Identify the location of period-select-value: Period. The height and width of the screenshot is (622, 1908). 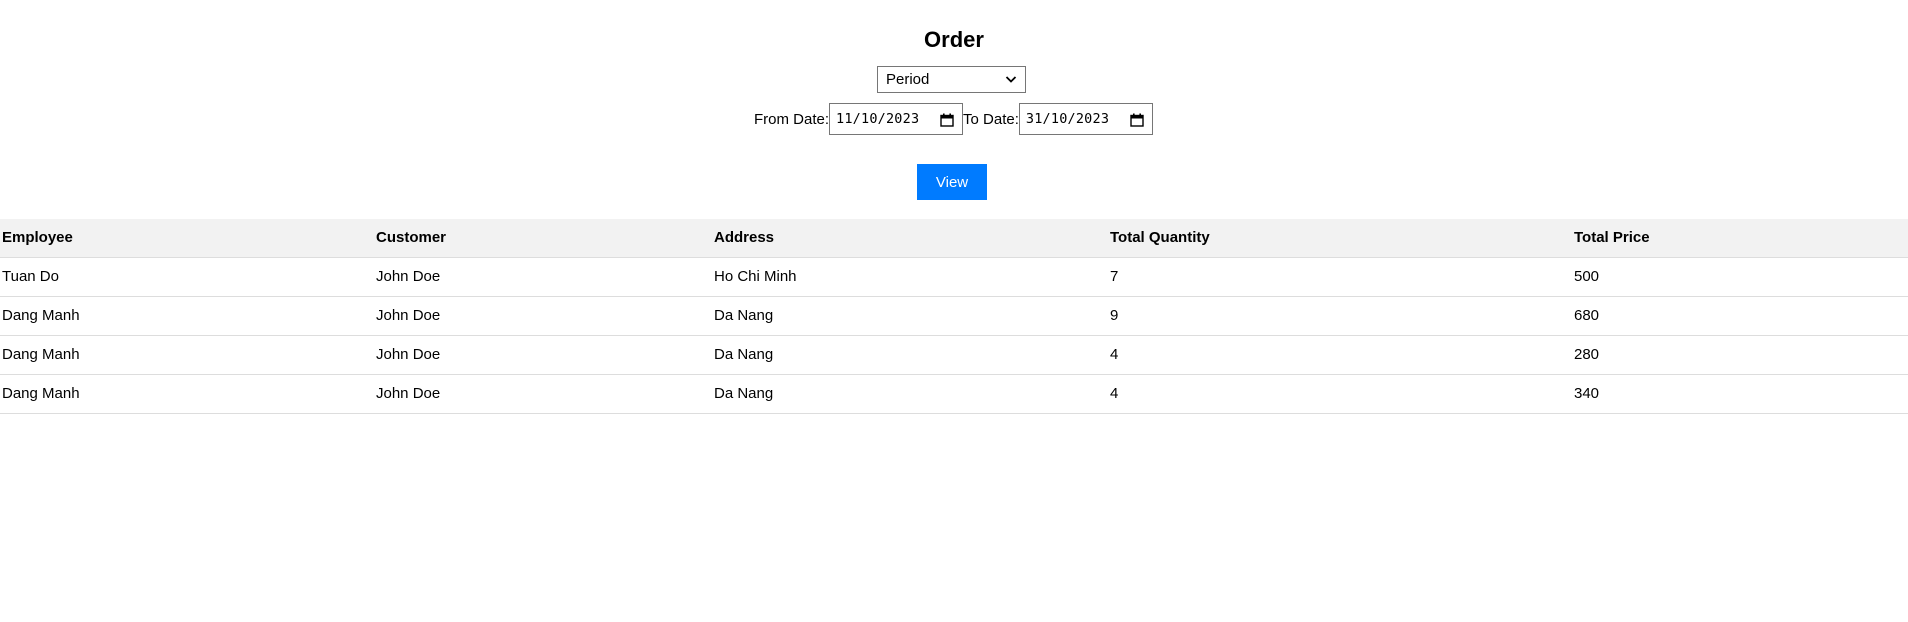
(908, 79).